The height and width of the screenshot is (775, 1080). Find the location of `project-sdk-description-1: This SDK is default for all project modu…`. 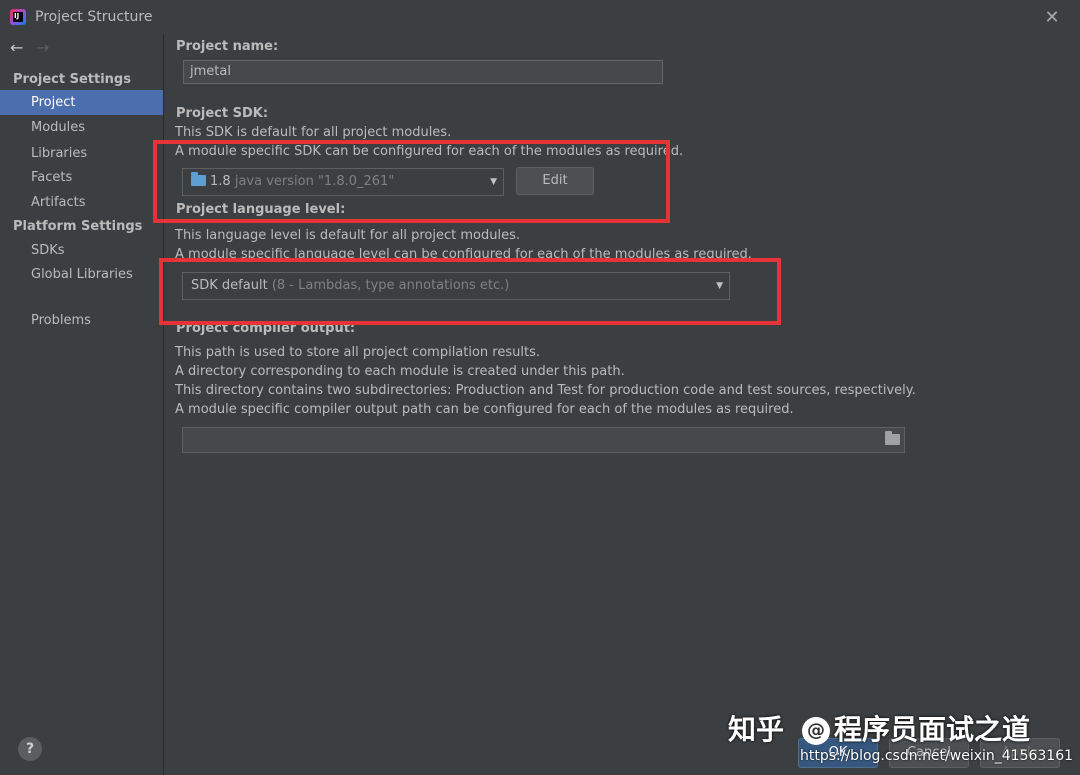

project-sdk-description-1: This SDK is default for all project modu… is located at coordinates (313, 132).